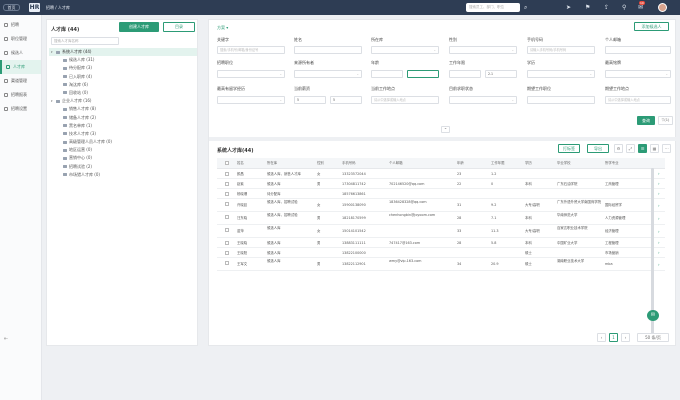 This screenshot has height=400, width=680. I want to click on tree-node: 候选人库 (31), so click(123, 60).